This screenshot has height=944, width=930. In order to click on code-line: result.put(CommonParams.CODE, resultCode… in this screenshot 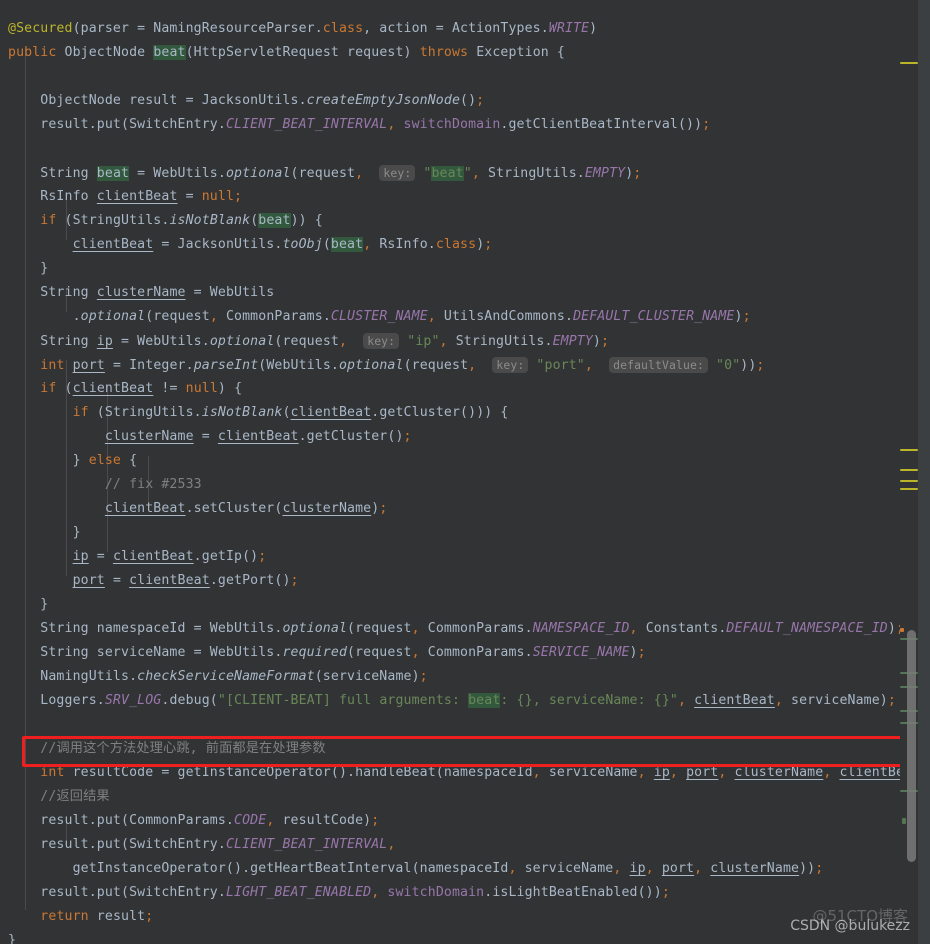, I will do `click(194, 821)`.